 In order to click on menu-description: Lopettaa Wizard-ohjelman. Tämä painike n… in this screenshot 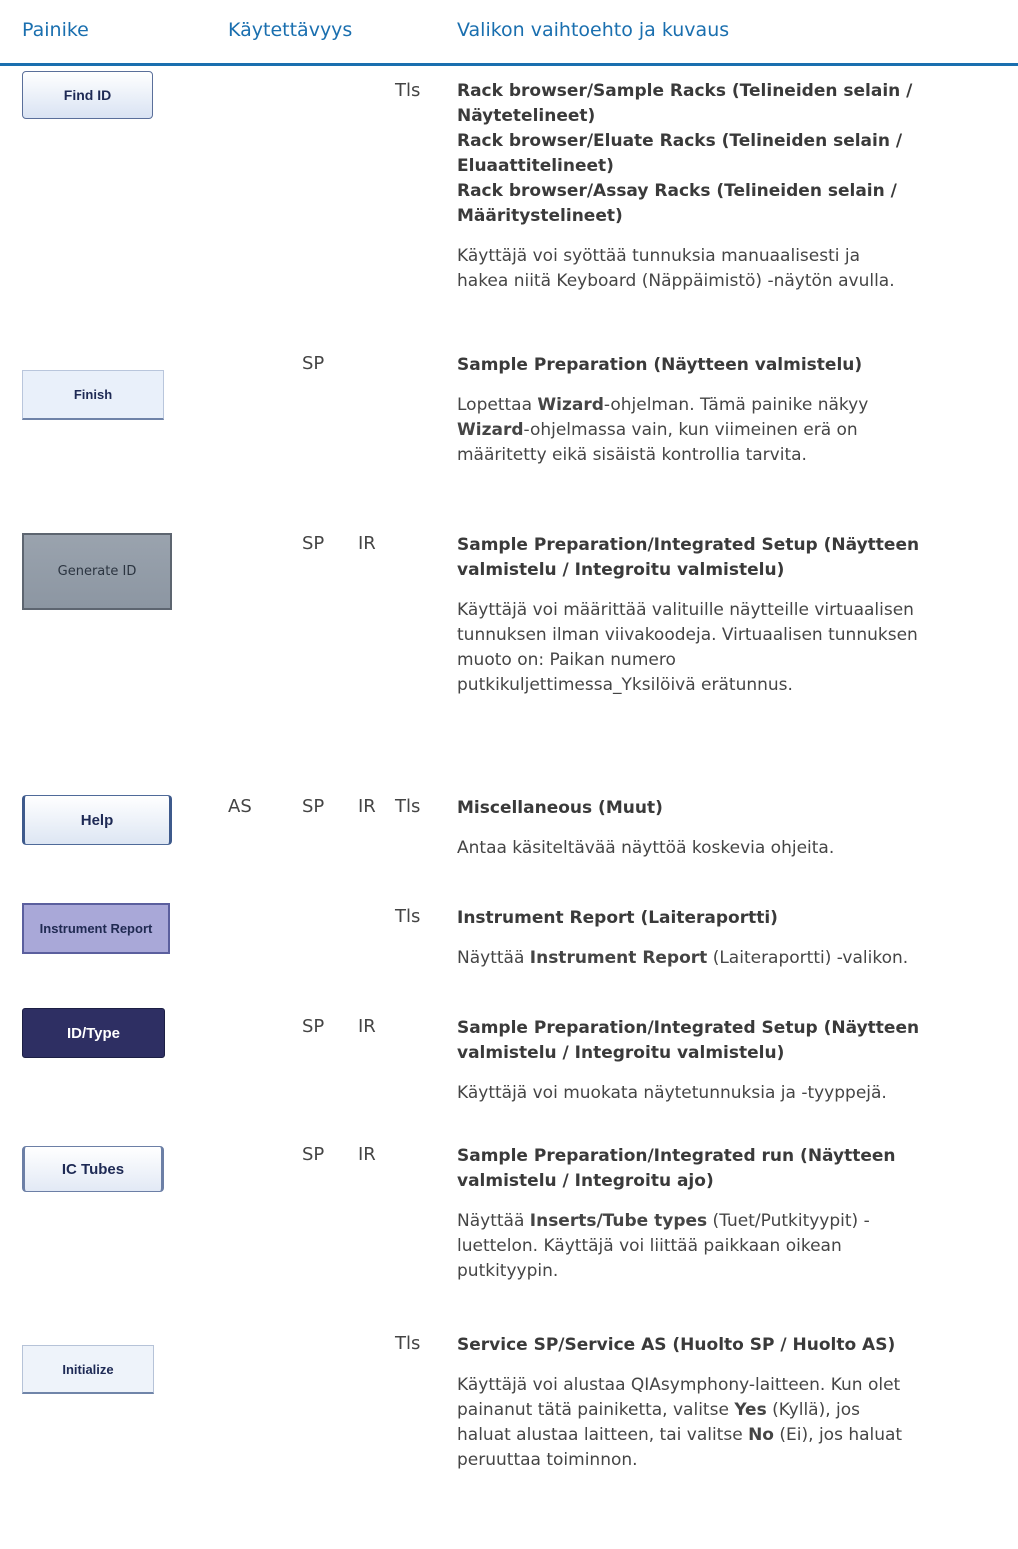, I will do `click(663, 405)`.